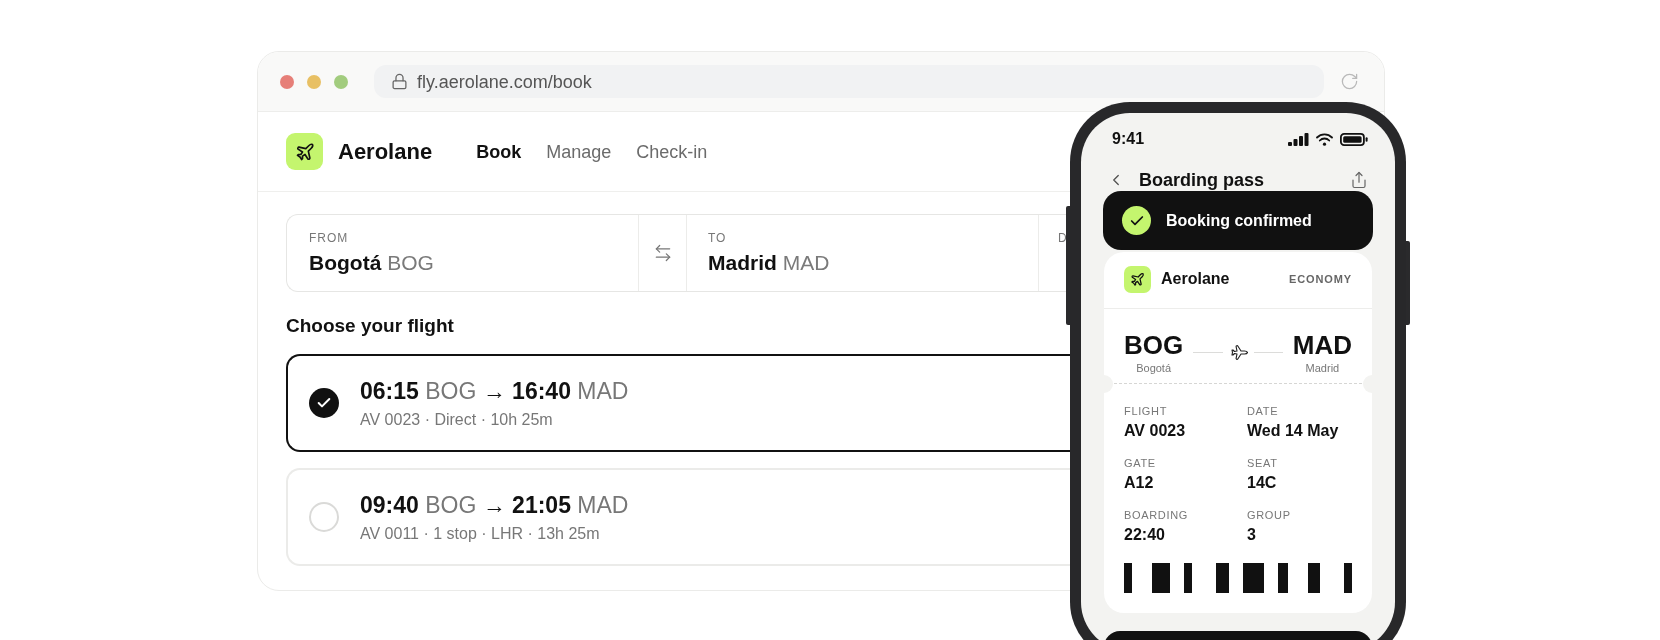 This screenshot has width=1660, height=640. Describe the element at coordinates (1139, 483) in the screenshot. I see `detail-value: A12` at that location.